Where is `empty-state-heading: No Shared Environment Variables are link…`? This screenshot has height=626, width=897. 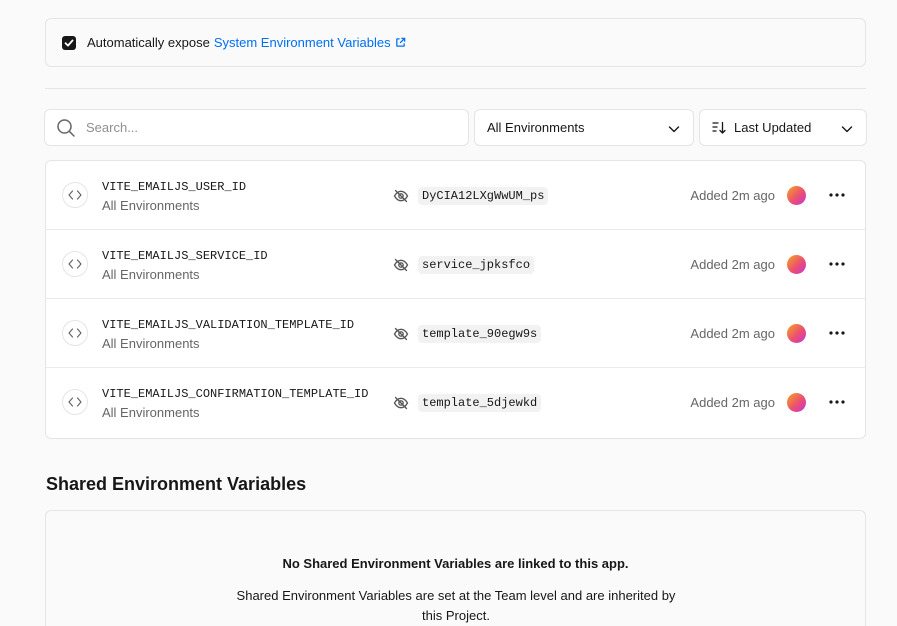
empty-state-heading: No Shared Environment Variables are link… is located at coordinates (455, 563).